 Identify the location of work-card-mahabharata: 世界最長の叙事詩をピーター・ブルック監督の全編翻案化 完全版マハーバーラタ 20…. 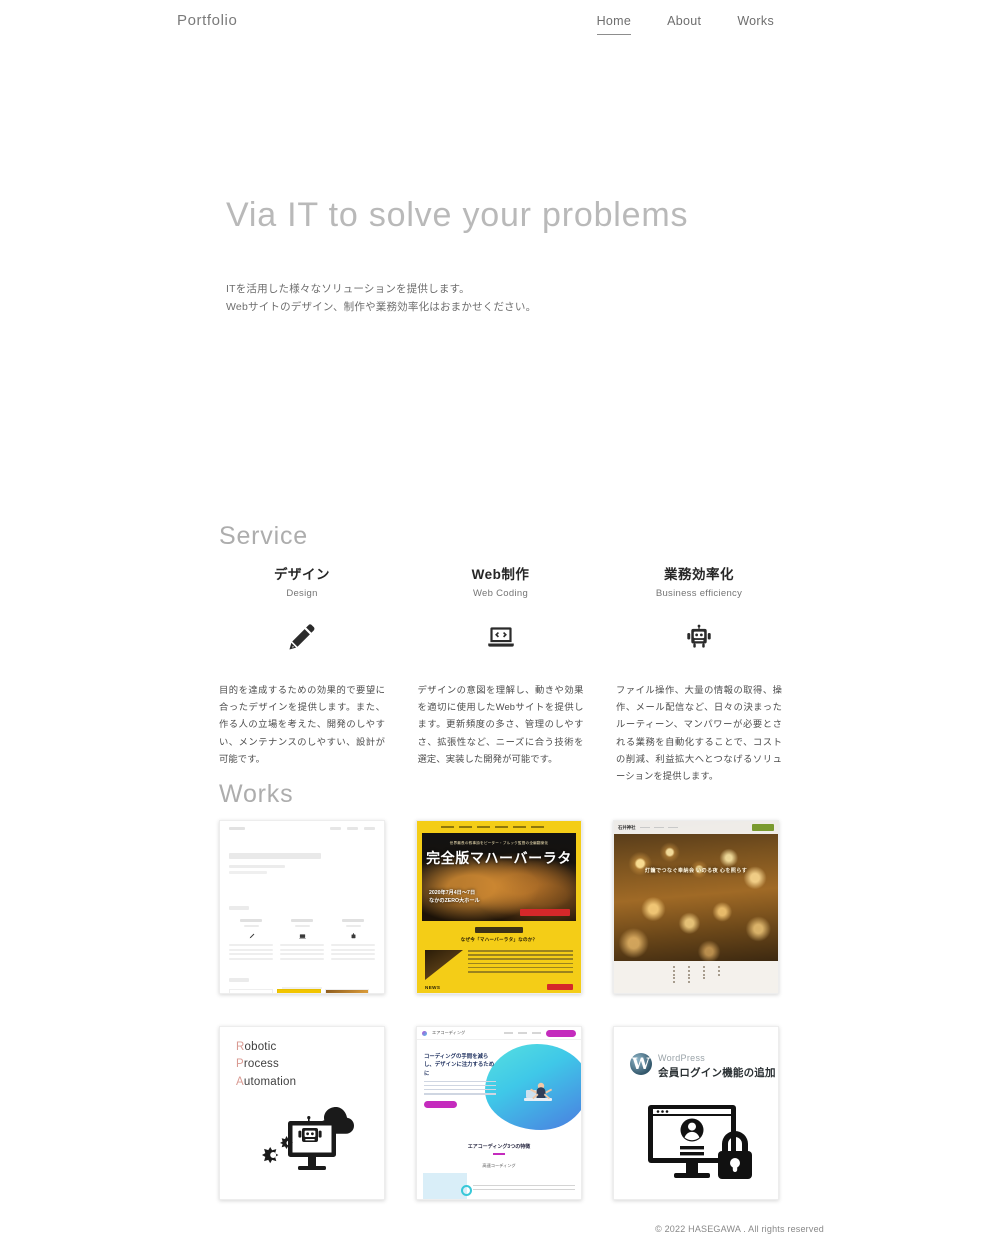
(499, 907).